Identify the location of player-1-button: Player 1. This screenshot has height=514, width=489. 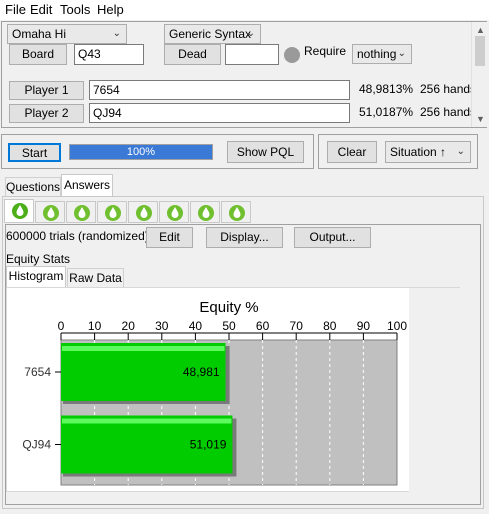
(46, 90).